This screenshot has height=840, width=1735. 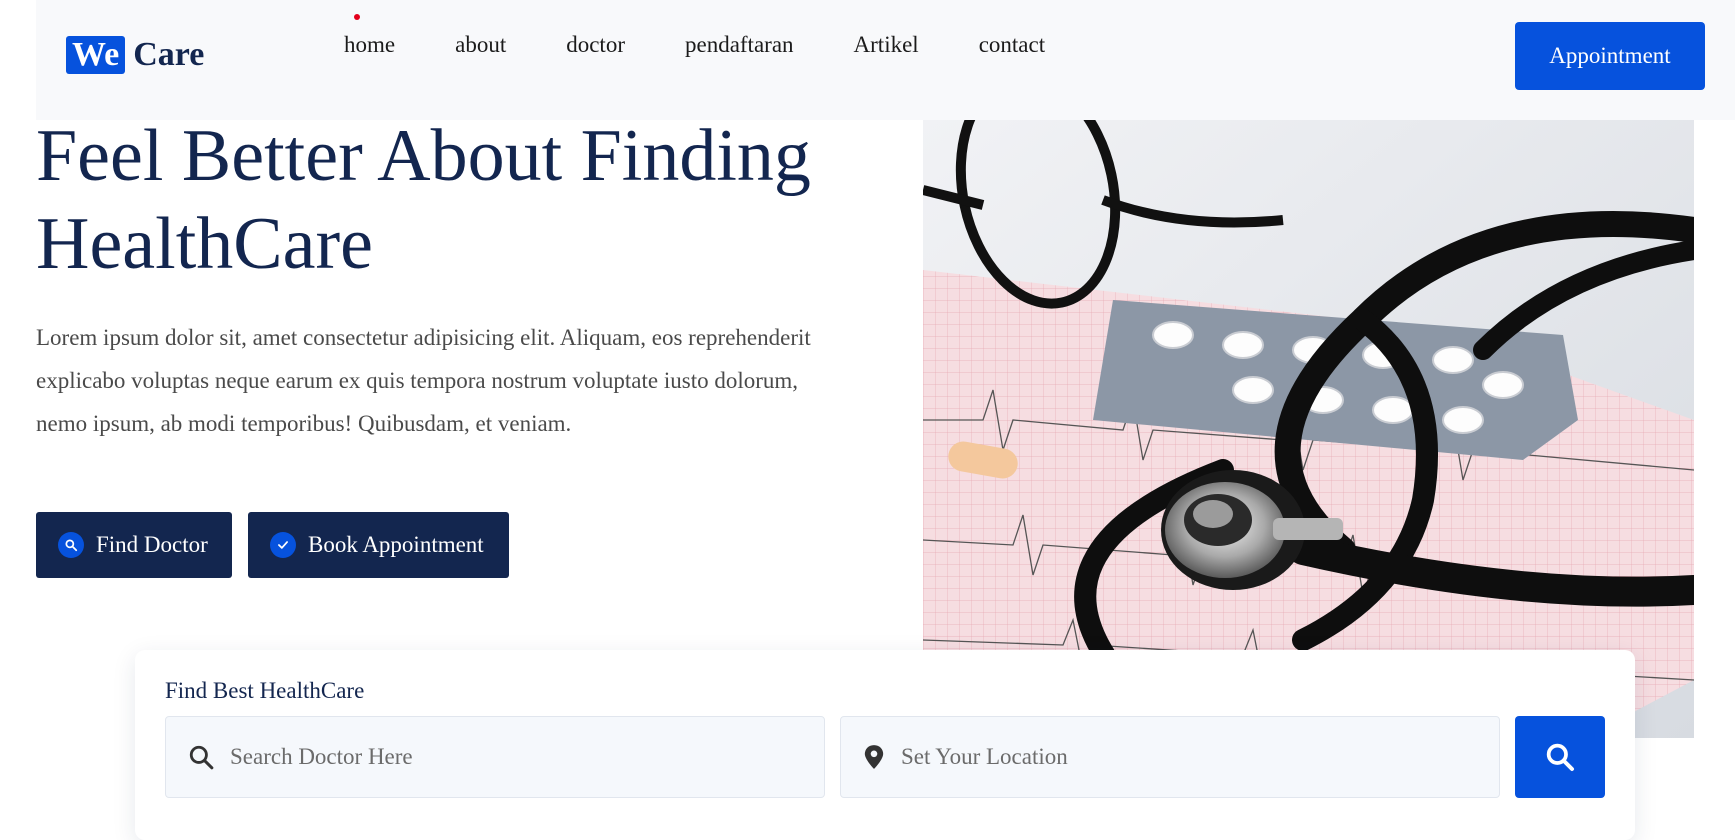 I want to click on find-doctor-label: Find Doctor, so click(x=152, y=544).